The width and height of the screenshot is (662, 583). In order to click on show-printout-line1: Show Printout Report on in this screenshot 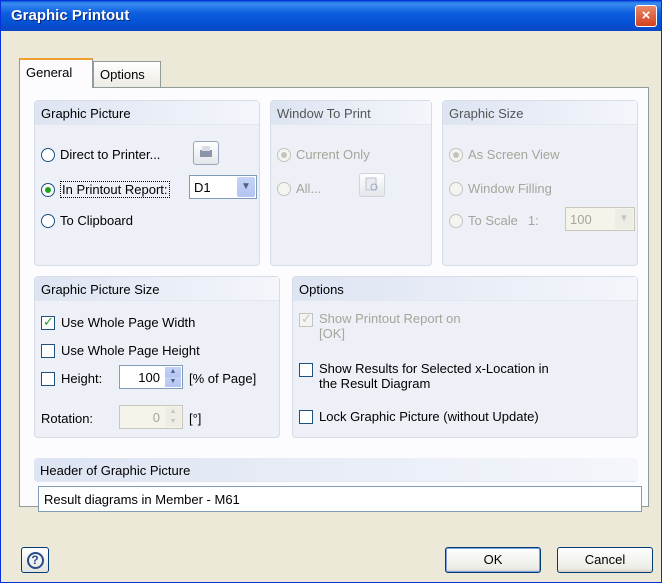, I will do `click(390, 318)`.